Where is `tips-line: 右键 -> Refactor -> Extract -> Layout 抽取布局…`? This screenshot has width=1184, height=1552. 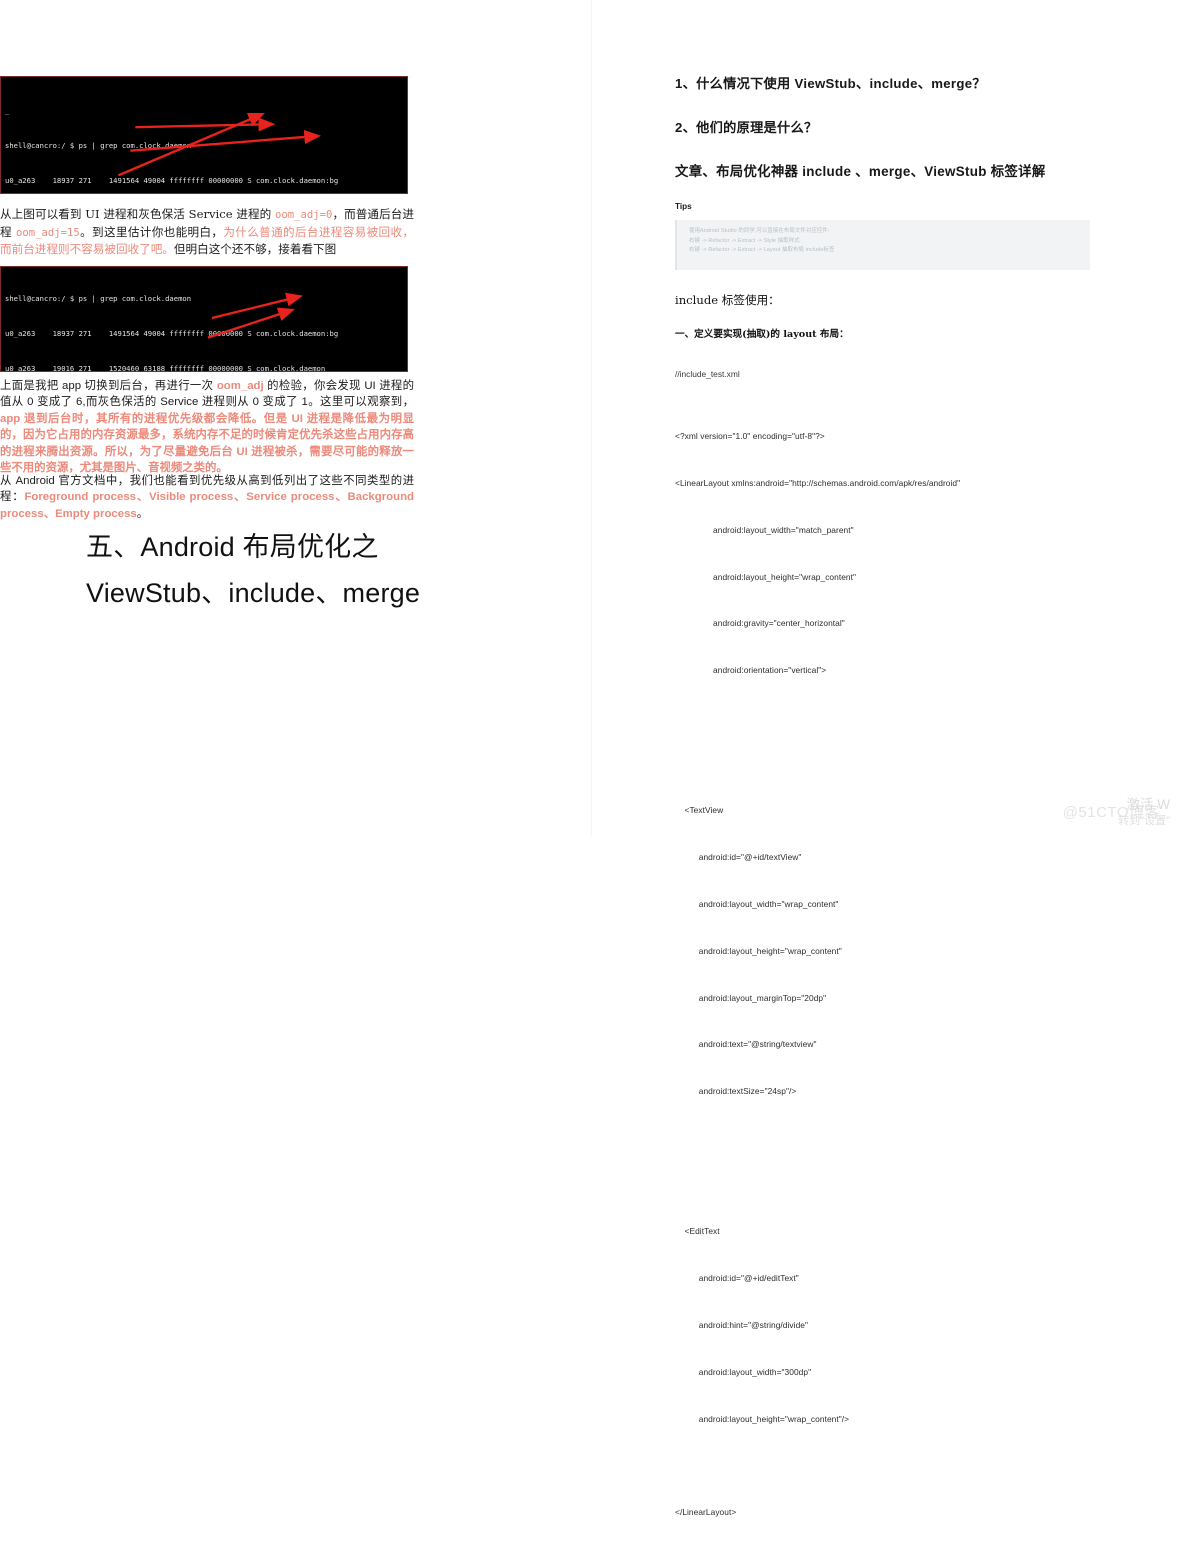 tips-line: 右键 -> Refactor -> Extract -> Layout 抽取布局… is located at coordinates (762, 250).